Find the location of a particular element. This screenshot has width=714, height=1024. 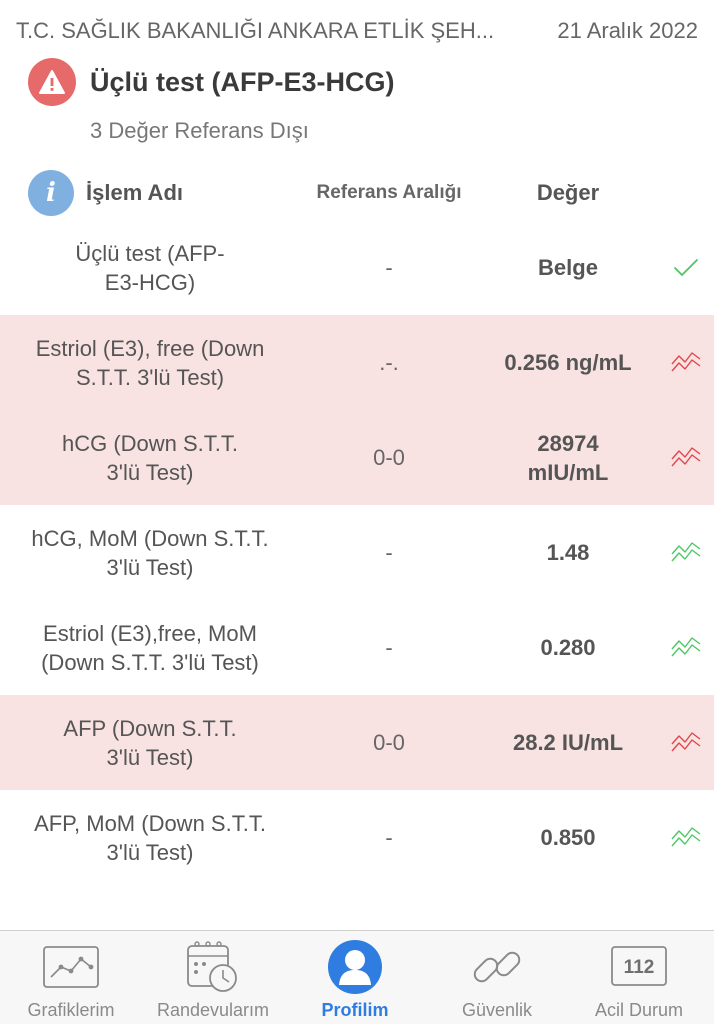

info-glyph: i is located at coordinates (51, 193).